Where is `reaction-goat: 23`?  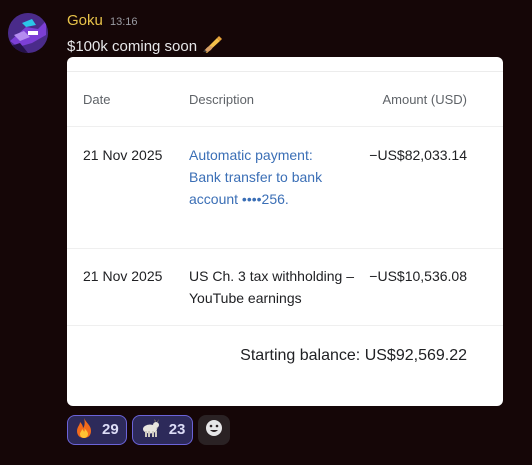
reaction-goat: 23 is located at coordinates (162, 430).